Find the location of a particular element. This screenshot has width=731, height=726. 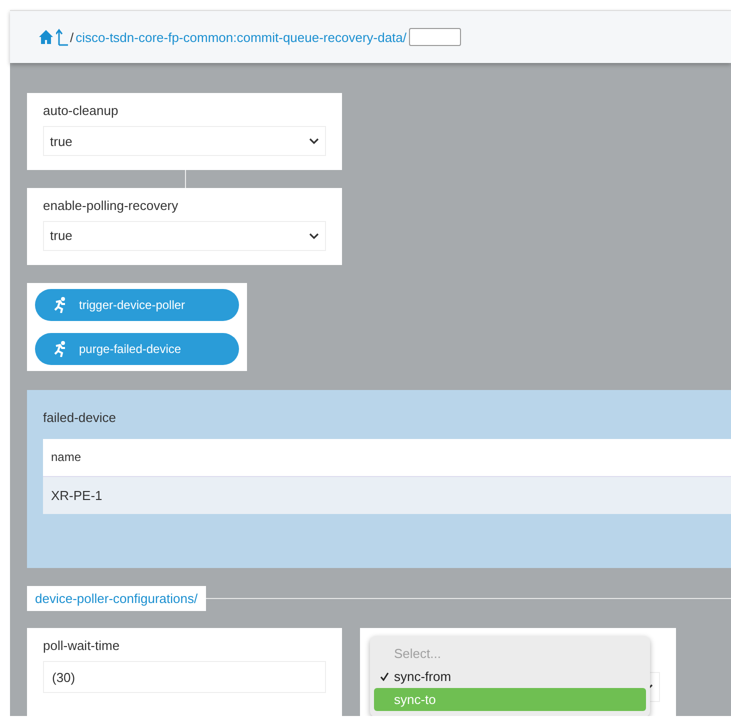

action-button: trigger-device-poller is located at coordinates (137, 304).